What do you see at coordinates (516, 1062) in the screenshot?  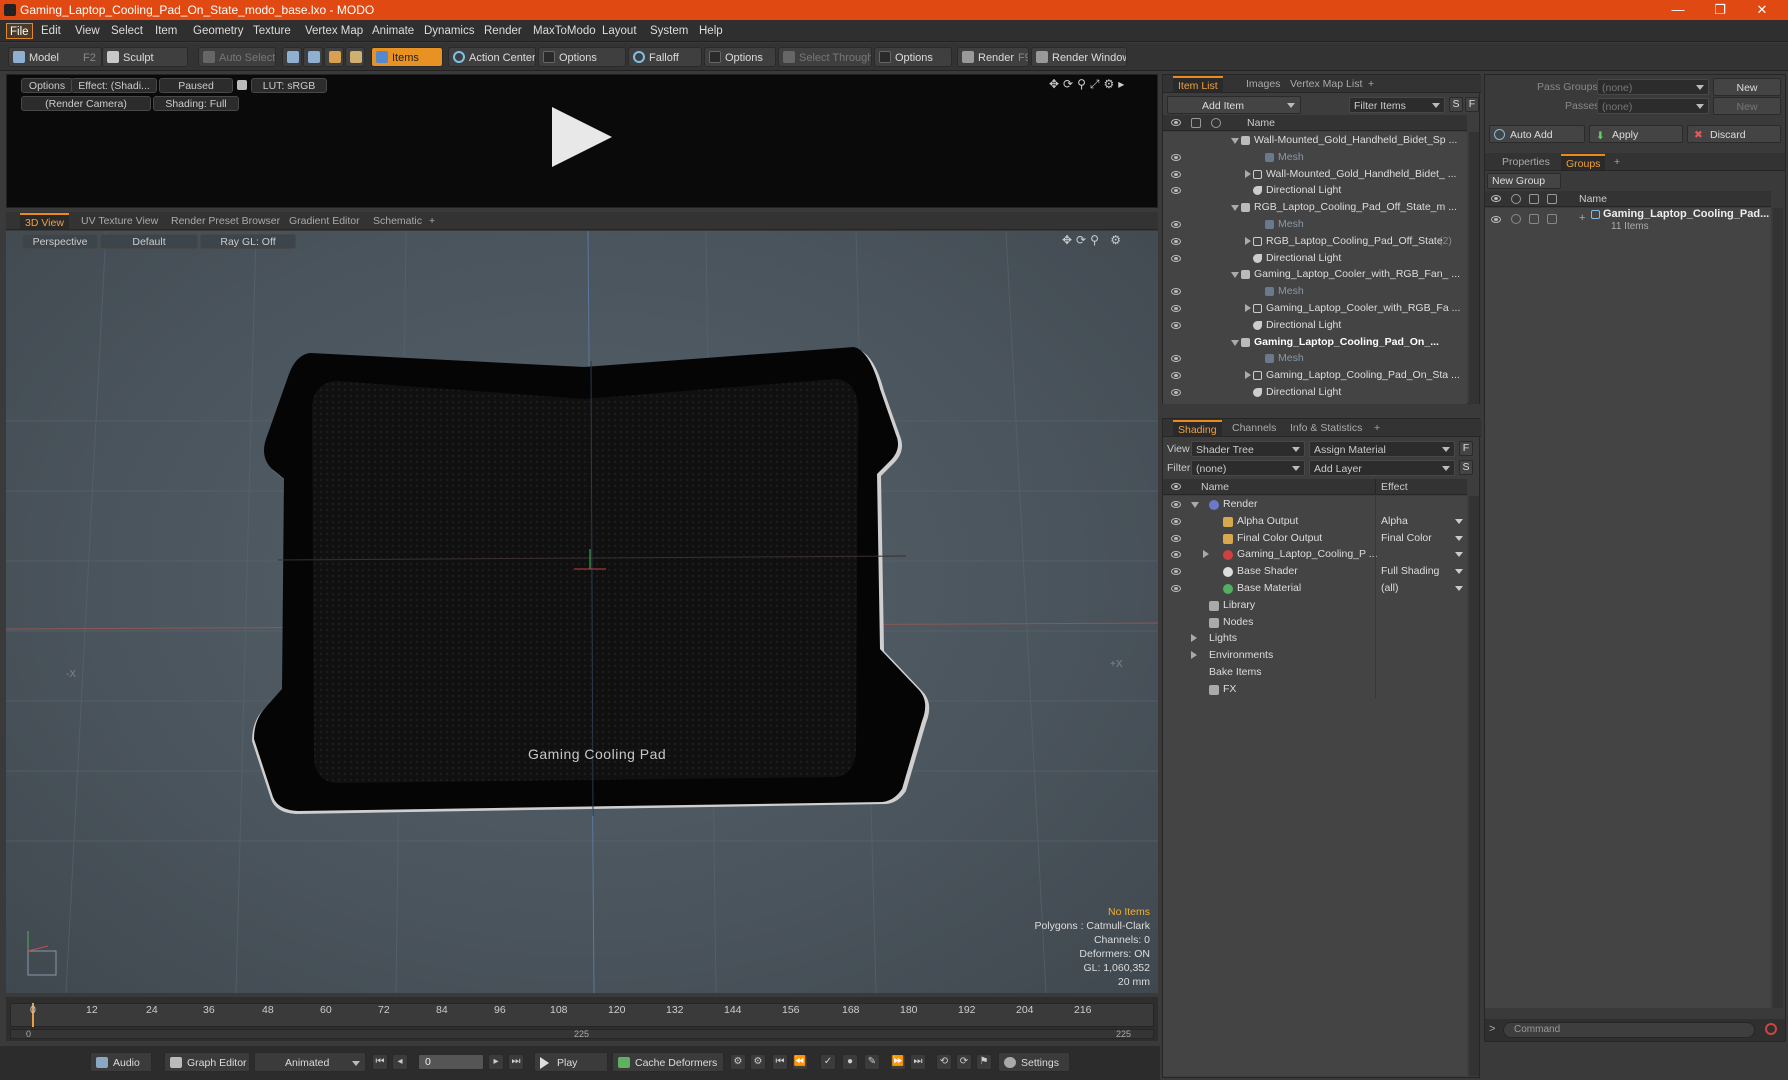 I see `go-to-end-icon: ⏭` at bounding box center [516, 1062].